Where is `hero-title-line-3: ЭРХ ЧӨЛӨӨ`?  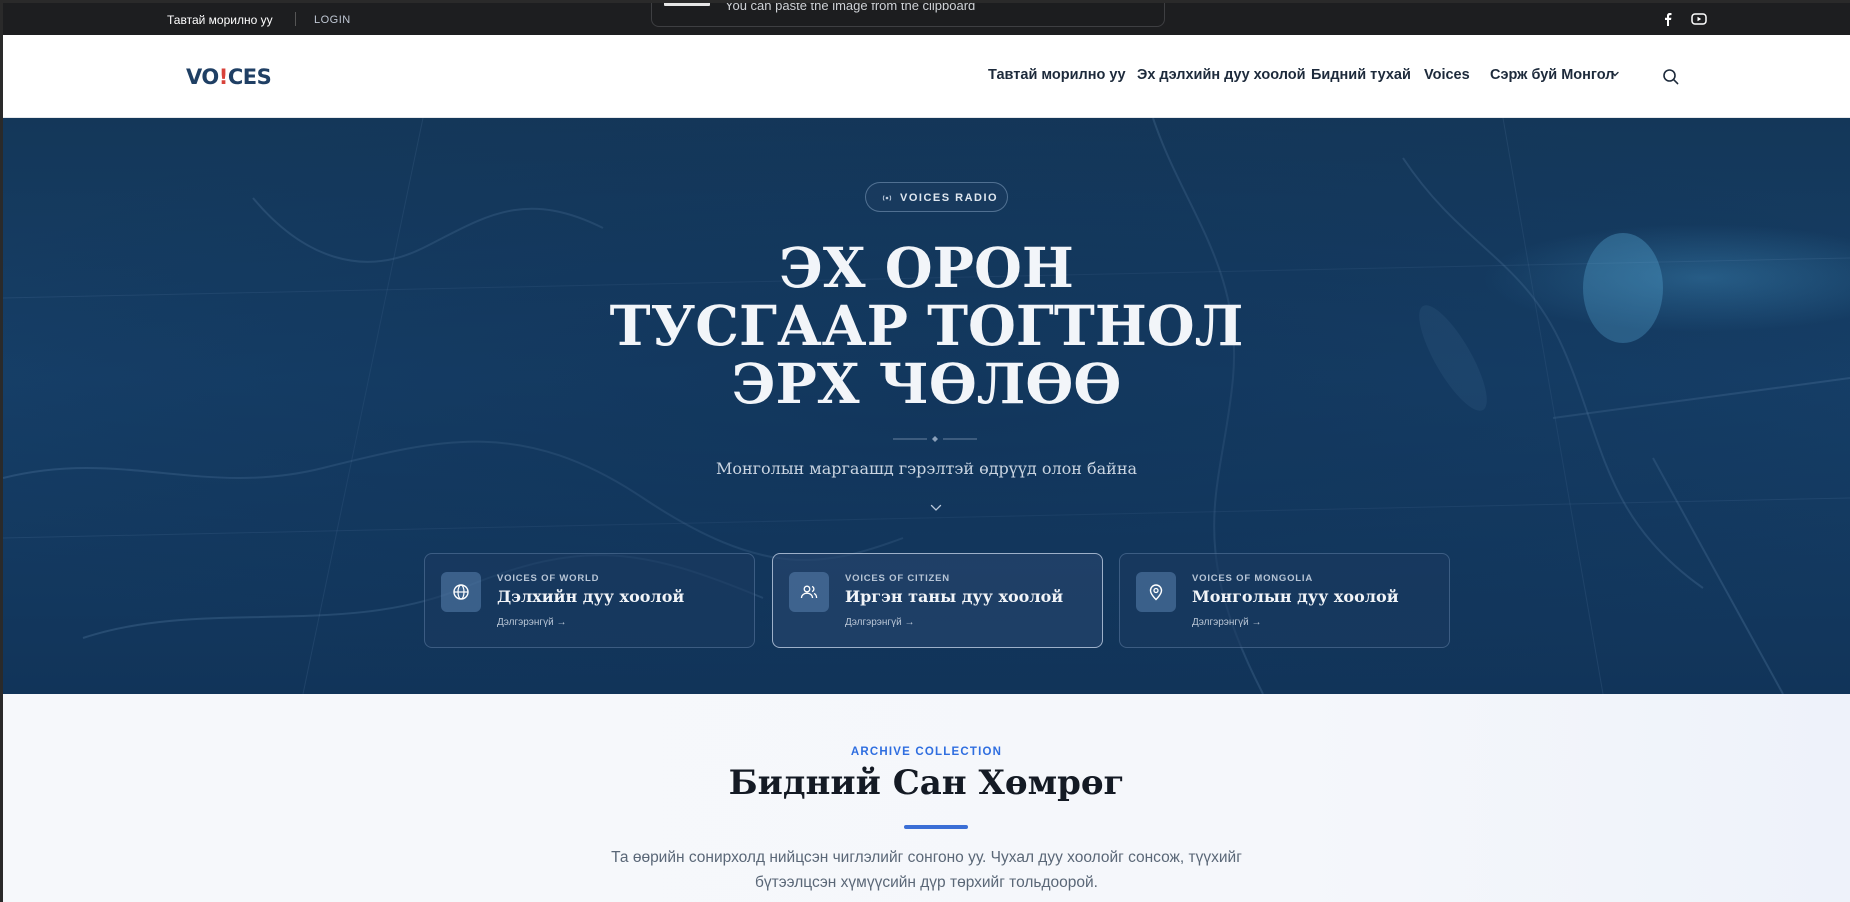 hero-title-line-3: ЭРХ ЧӨЛӨӨ is located at coordinates (926, 383).